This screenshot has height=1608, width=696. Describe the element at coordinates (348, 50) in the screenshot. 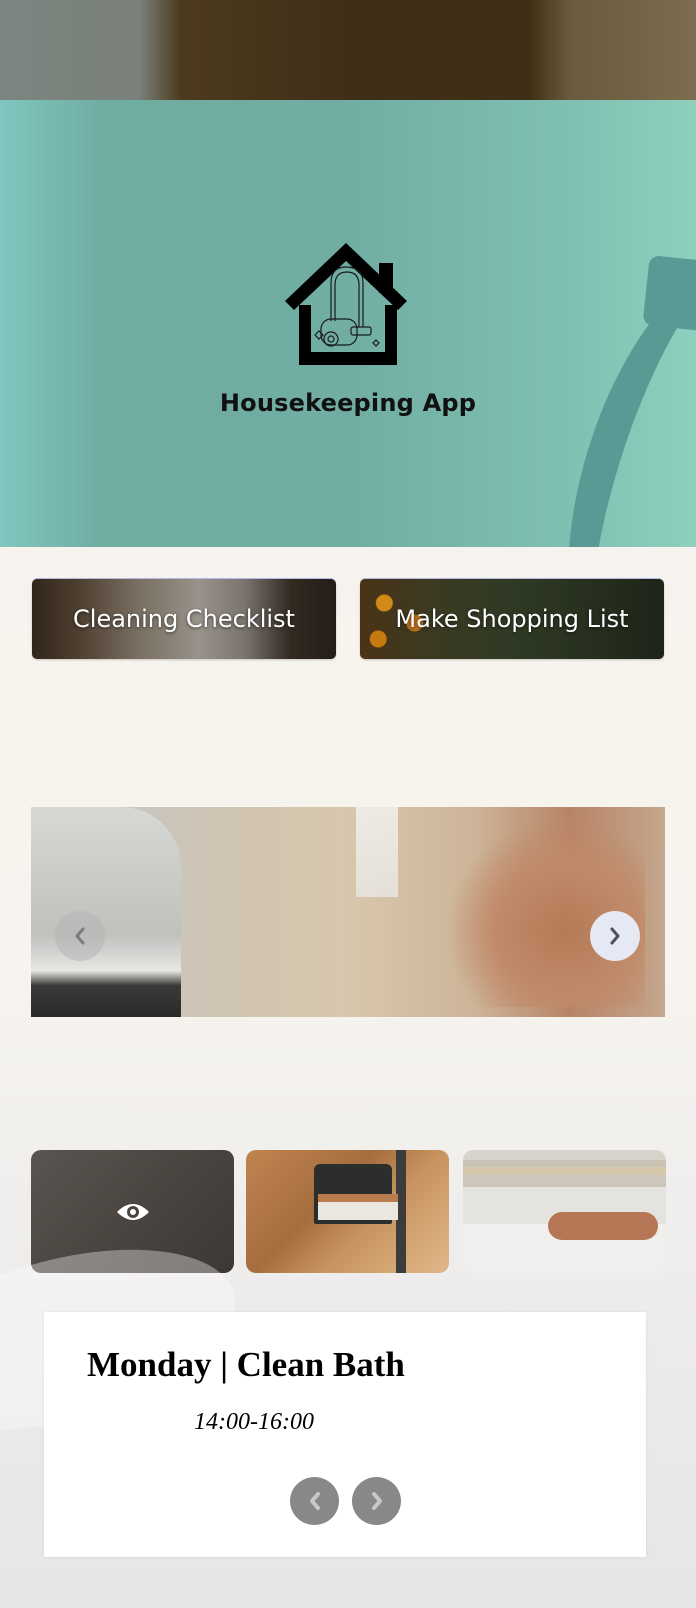

I see `header-photo` at that location.